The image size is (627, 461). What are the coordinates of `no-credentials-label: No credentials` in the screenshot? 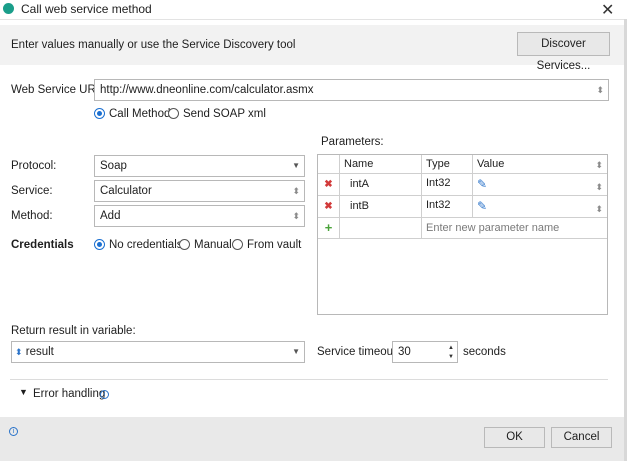 It's located at (146, 245).